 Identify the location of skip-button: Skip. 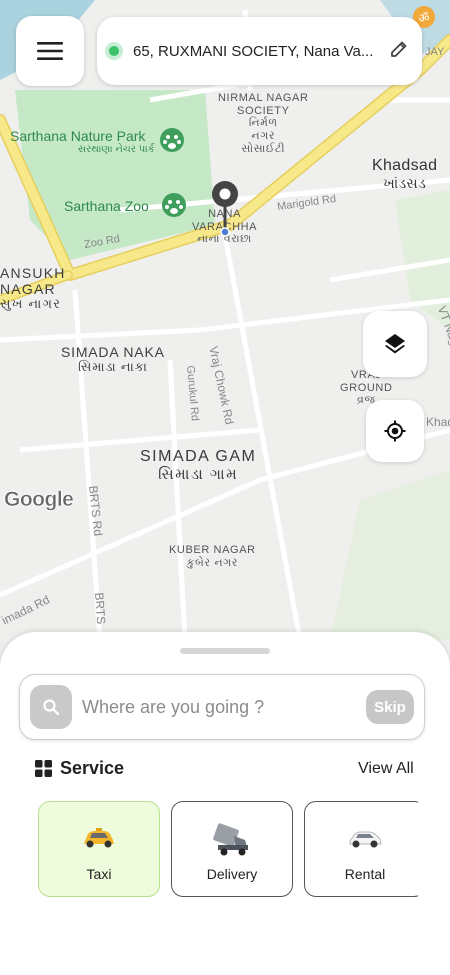
(390, 707).